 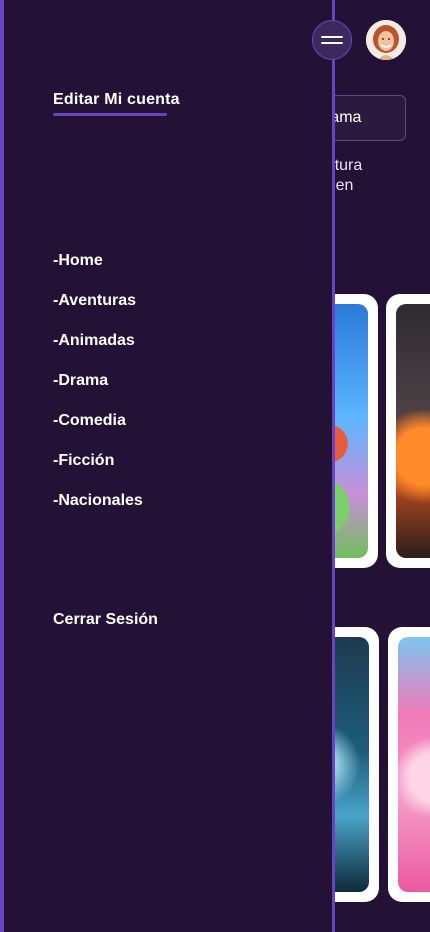 I want to click on active-underline, so click(x=110, y=114).